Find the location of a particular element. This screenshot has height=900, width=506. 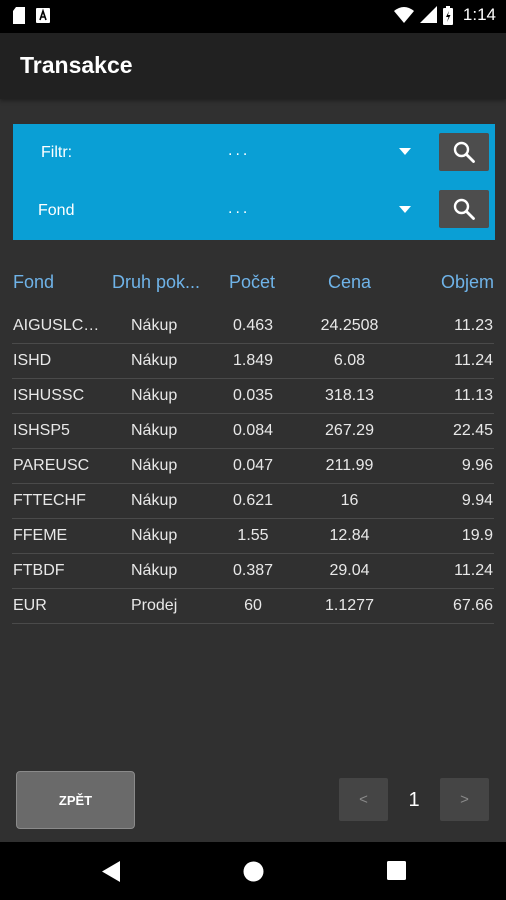

table-row: ISHUSSC Nákup 0.035 318.13 11.13 is located at coordinates (253, 396).